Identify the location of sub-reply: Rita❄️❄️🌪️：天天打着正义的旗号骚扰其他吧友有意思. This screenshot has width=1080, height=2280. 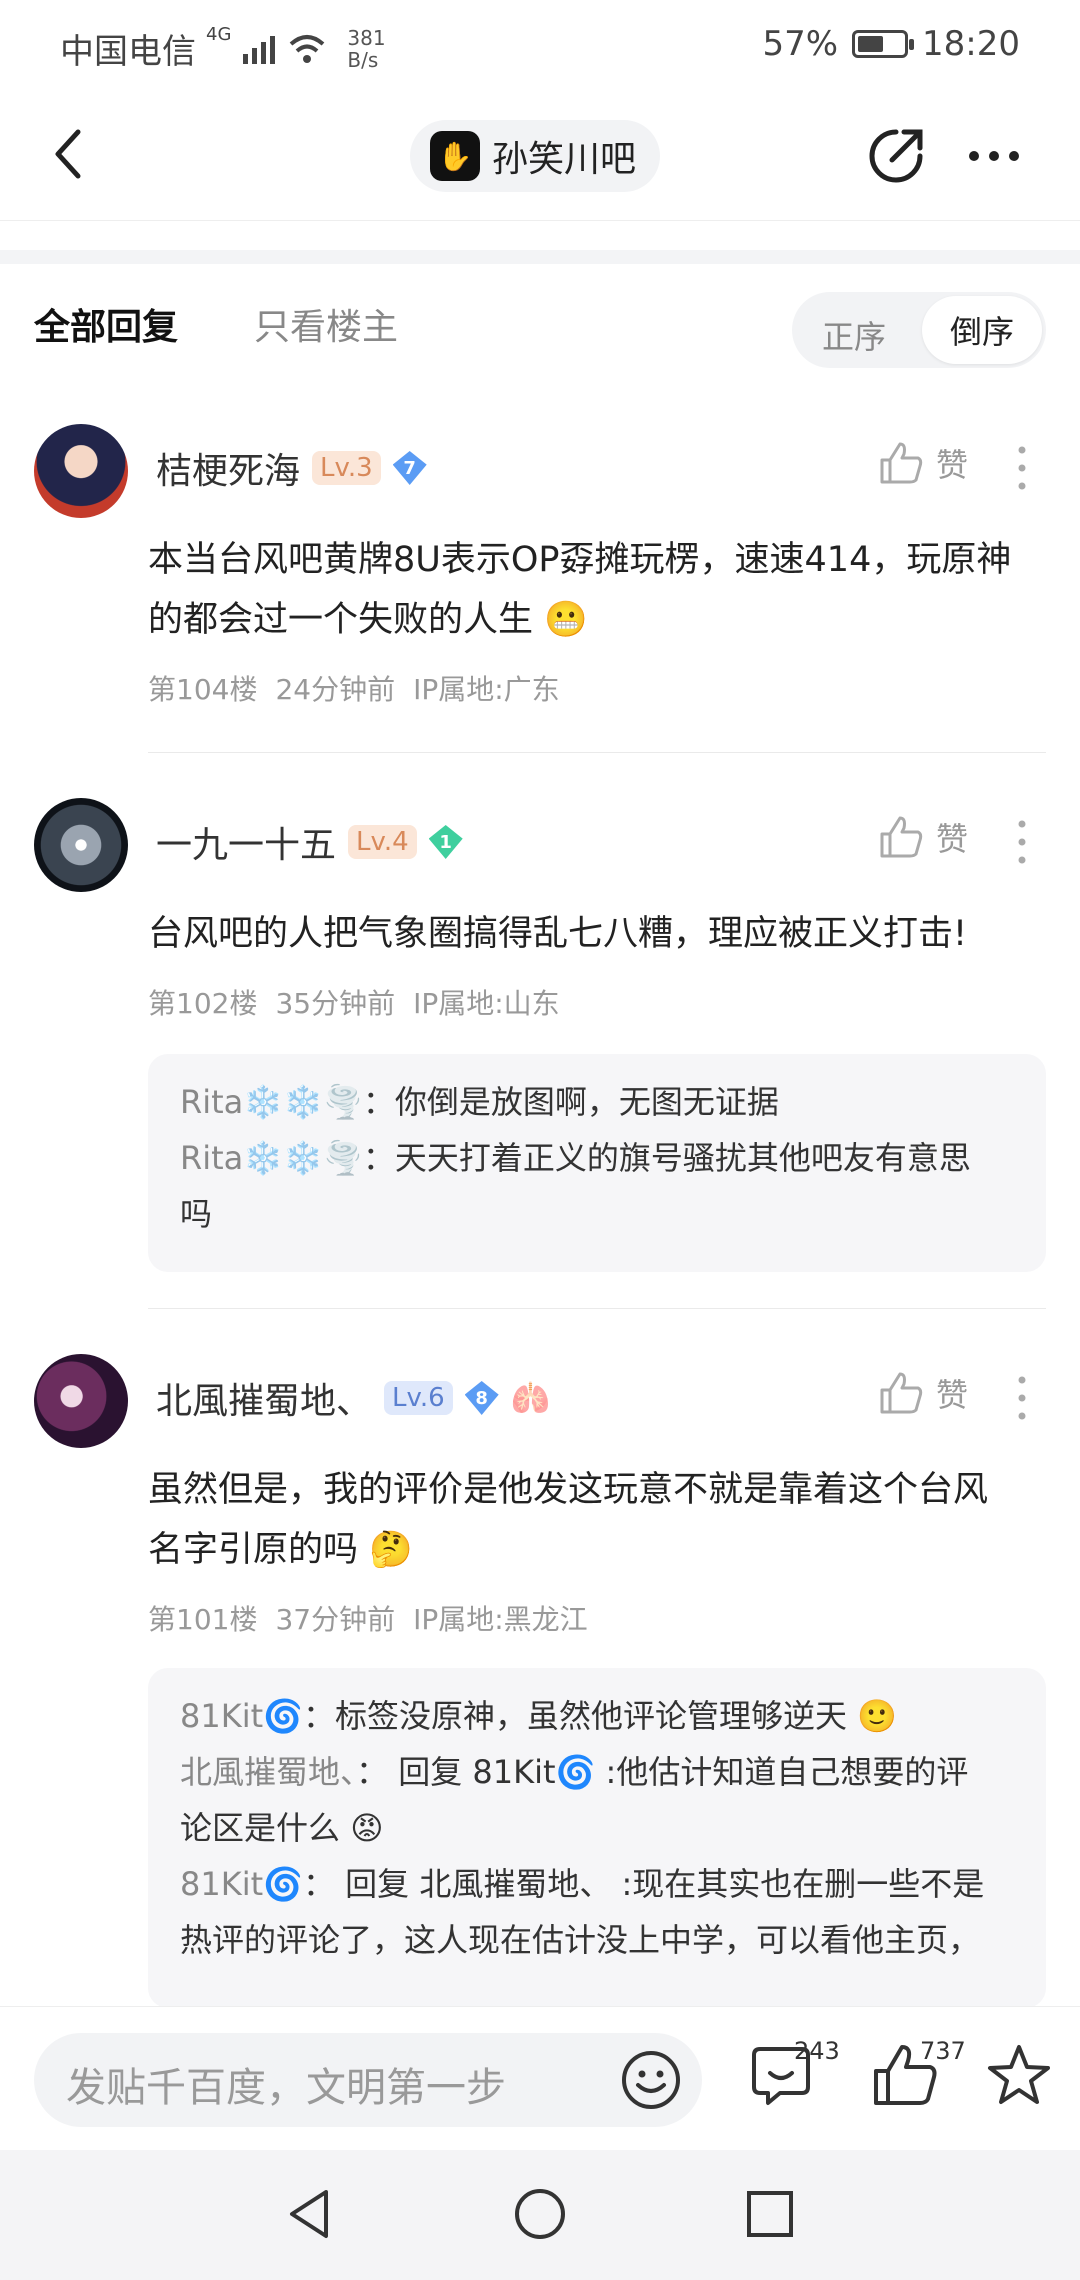
(575, 1158).